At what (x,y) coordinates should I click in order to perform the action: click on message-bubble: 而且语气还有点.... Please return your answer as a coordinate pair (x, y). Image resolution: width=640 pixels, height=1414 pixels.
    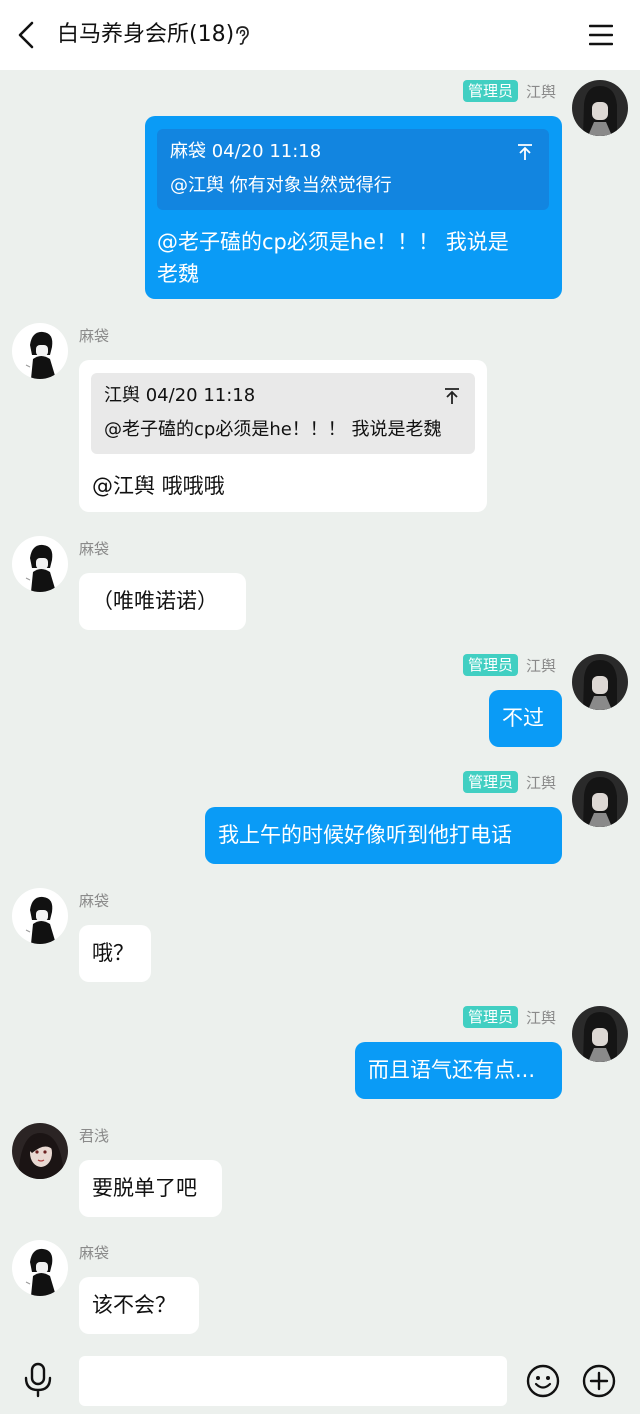
    Looking at the image, I should click on (458, 1070).